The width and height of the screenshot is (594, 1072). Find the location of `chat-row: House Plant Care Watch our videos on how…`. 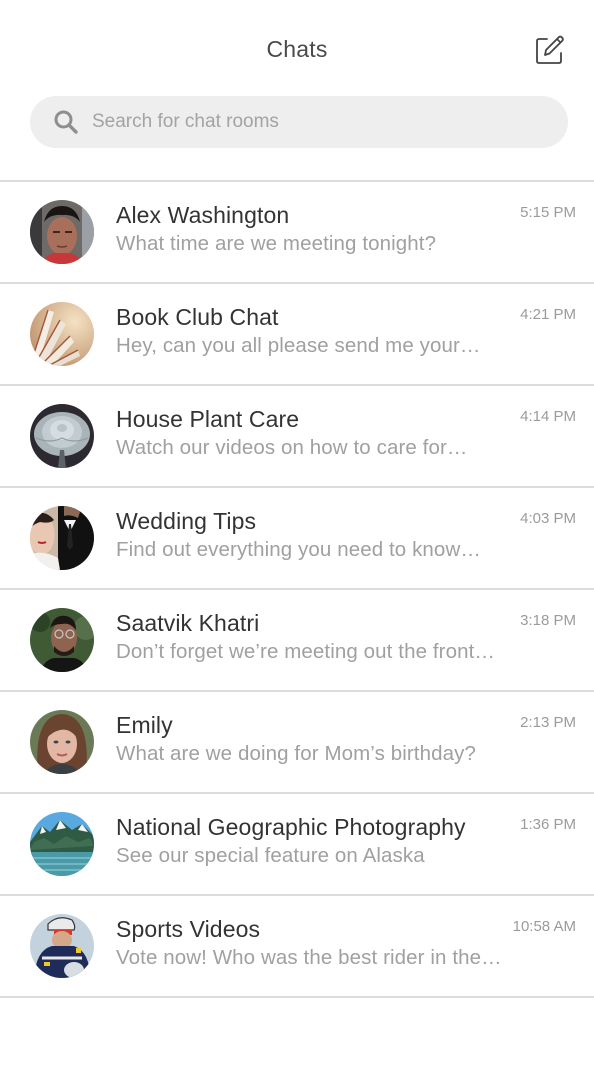

chat-row: House Plant Care Watch our videos on how… is located at coordinates (297, 437).